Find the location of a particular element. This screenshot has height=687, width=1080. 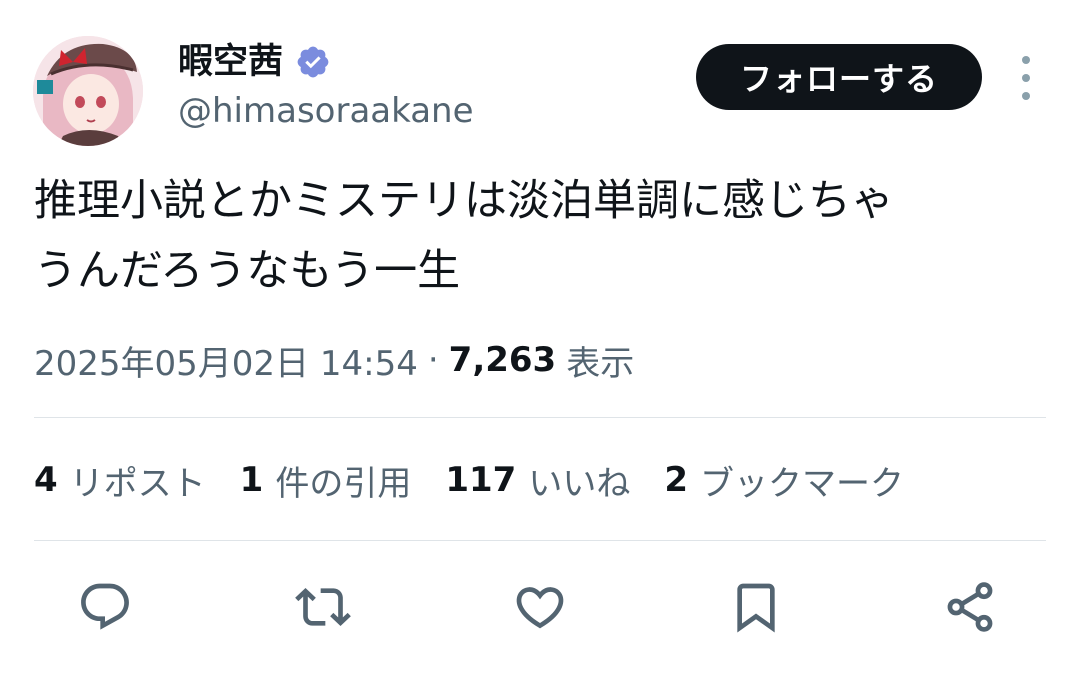

more-options-icon is located at coordinates (1026, 78).